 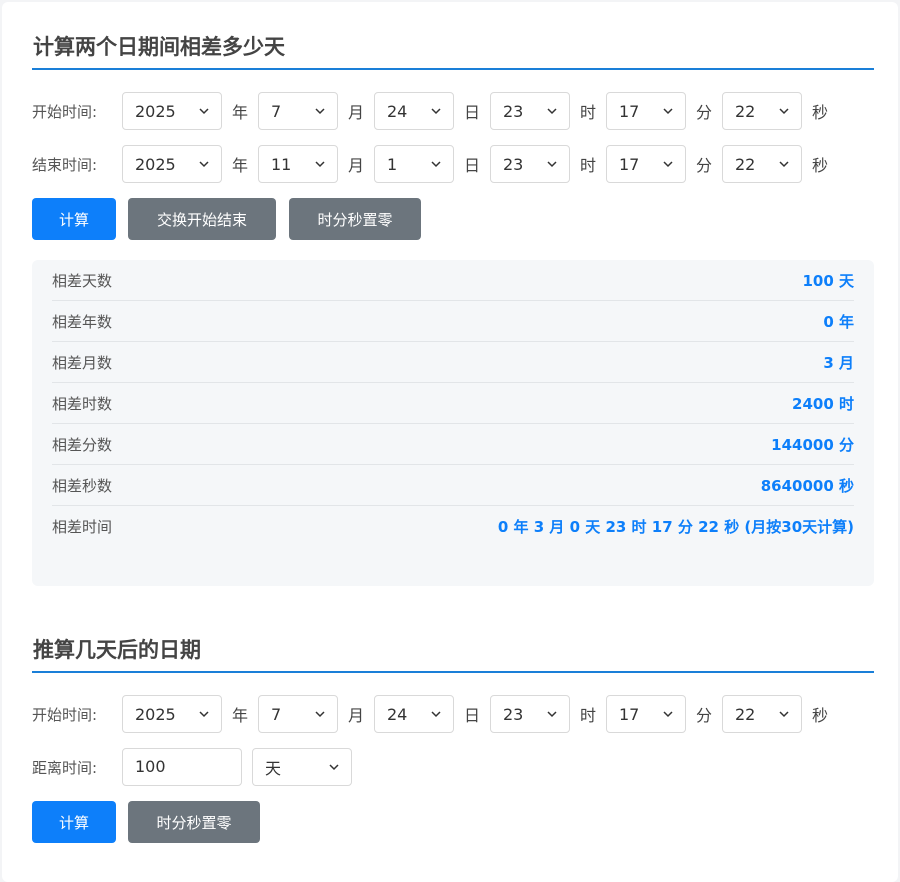 I want to click on result-label: 相差年数, so click(x=82, y=321).